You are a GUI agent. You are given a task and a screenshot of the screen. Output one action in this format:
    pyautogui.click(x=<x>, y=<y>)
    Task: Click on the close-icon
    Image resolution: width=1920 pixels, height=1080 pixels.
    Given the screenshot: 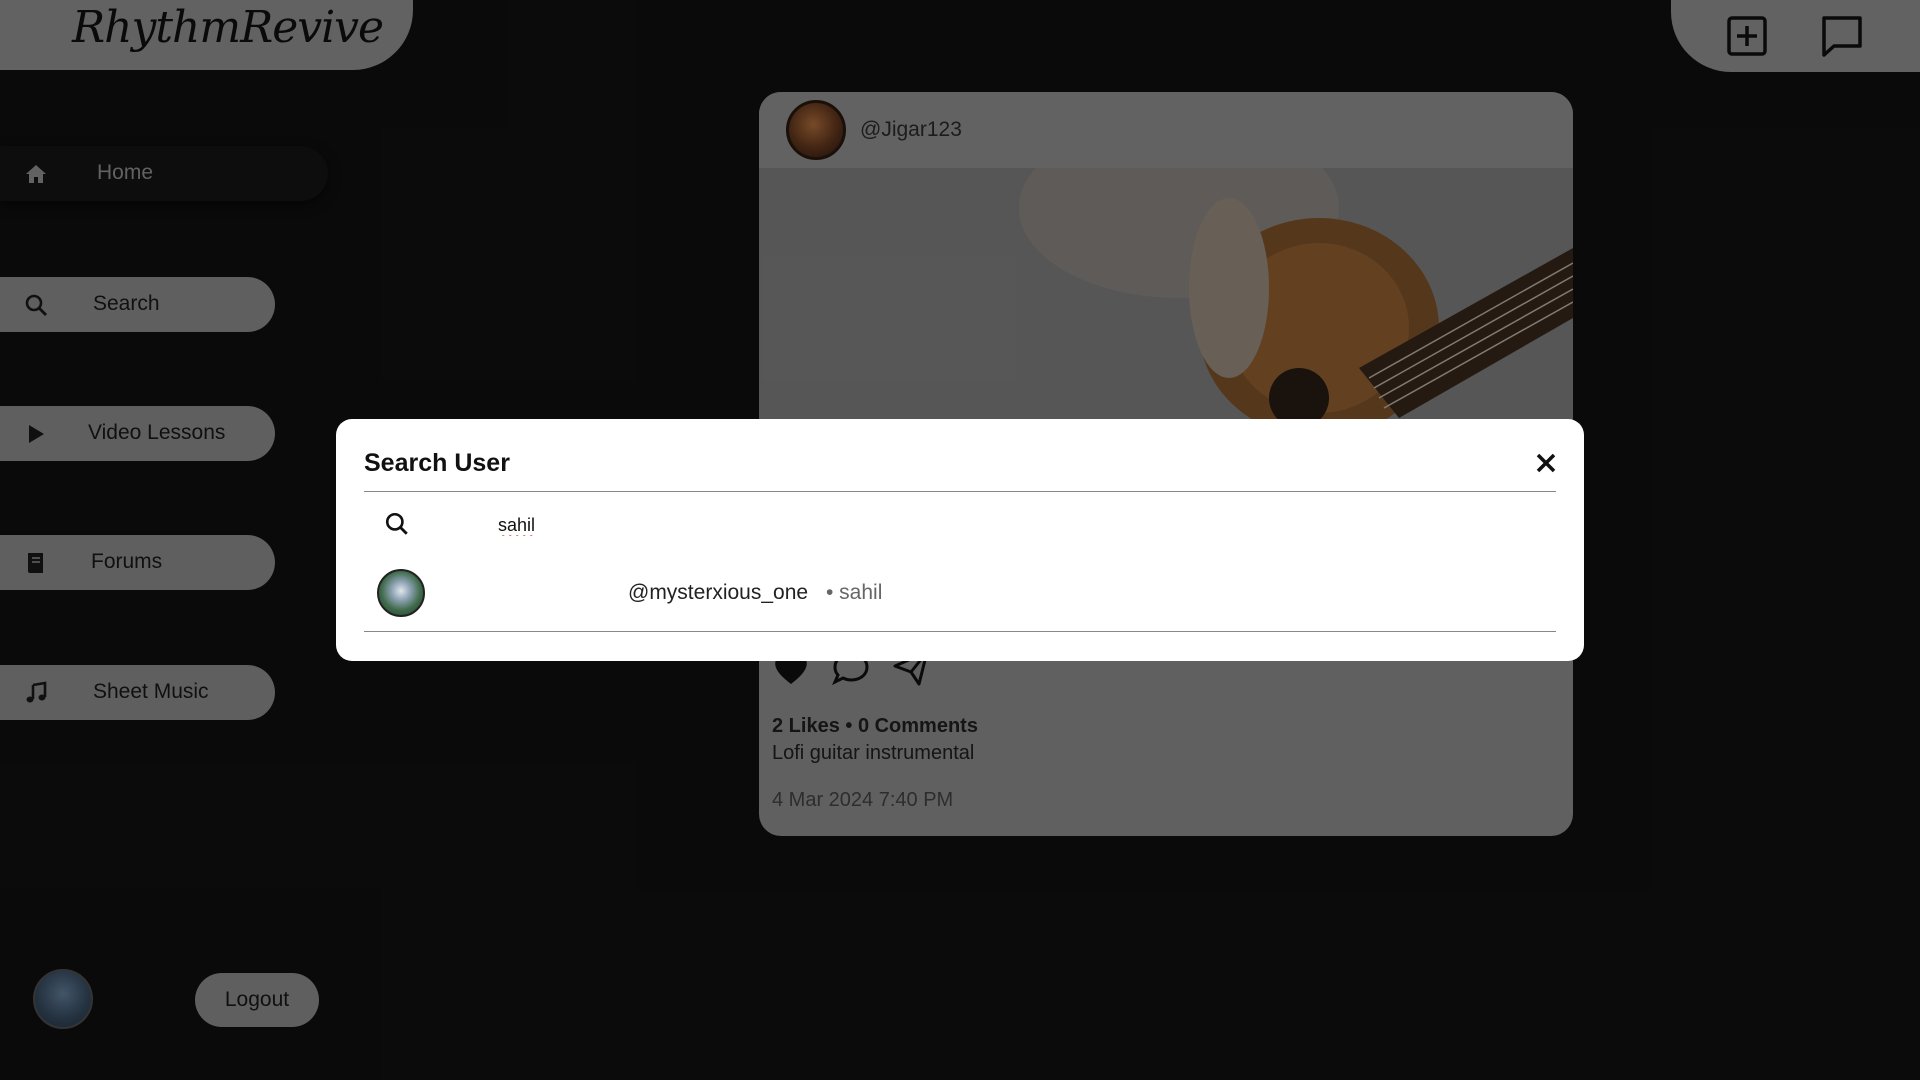 What is the action you would take?
    pyautogui.click(x=1546, y=463)
    